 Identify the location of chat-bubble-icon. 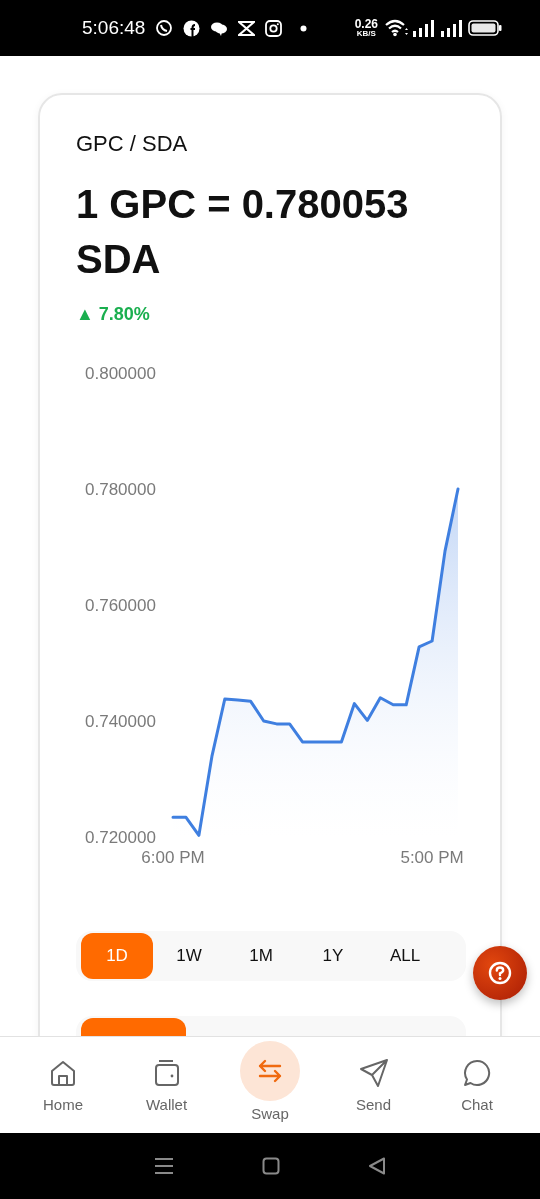
(477, 1073).